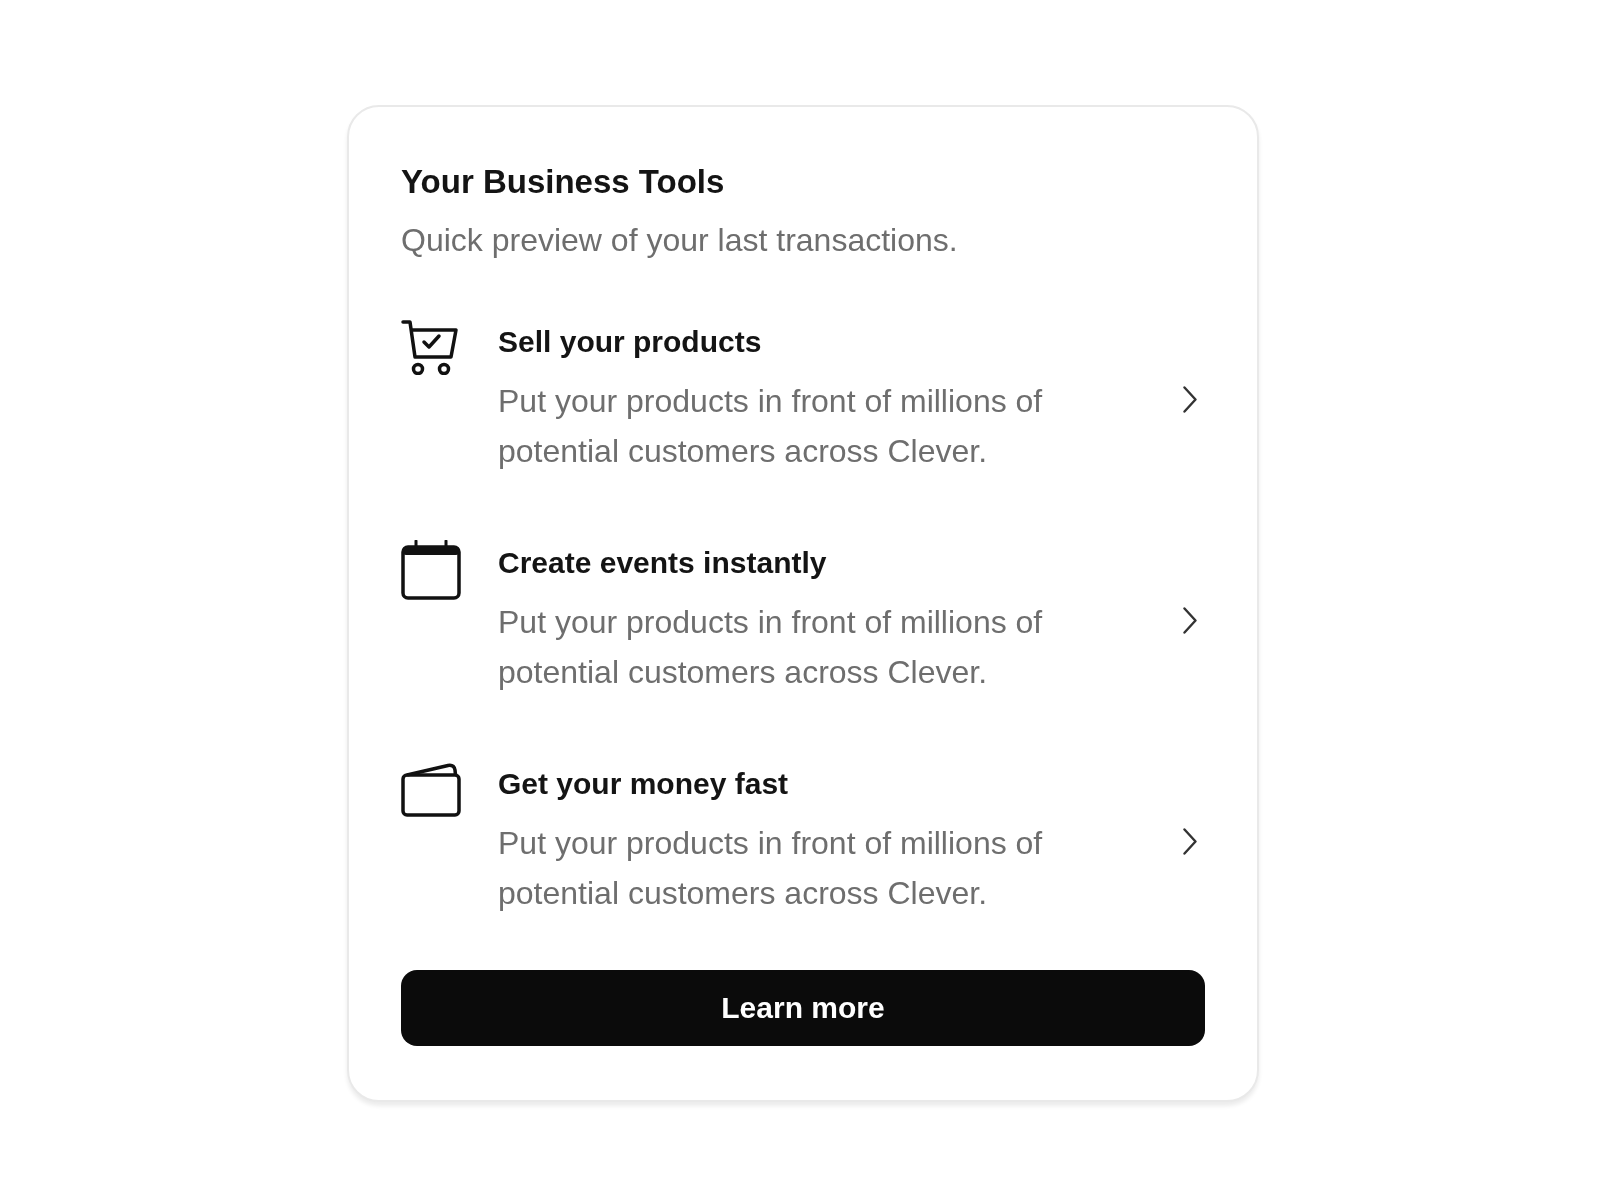  Describe the element at coordinates (643, 784) in the screenshot. I see `item-title: Get your money fast` at that location.